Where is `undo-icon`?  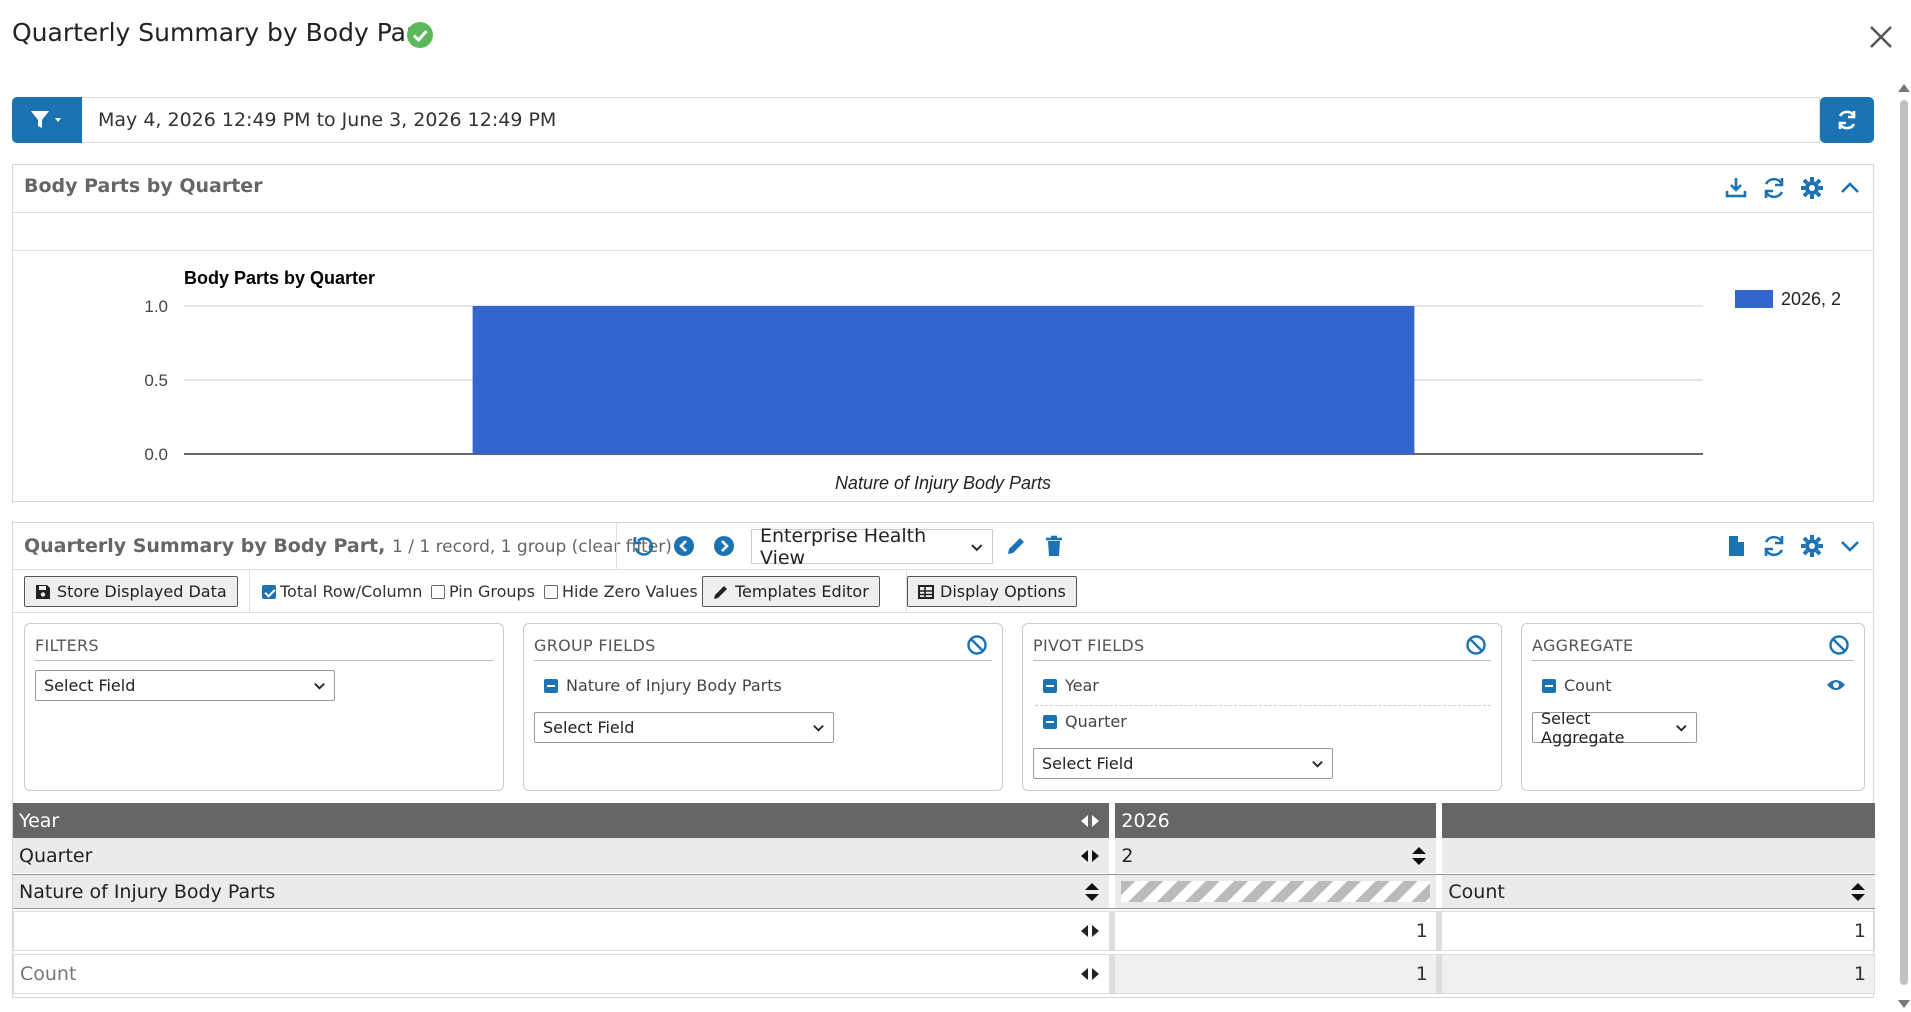
undo-icon is located at coordinates (644, 546).